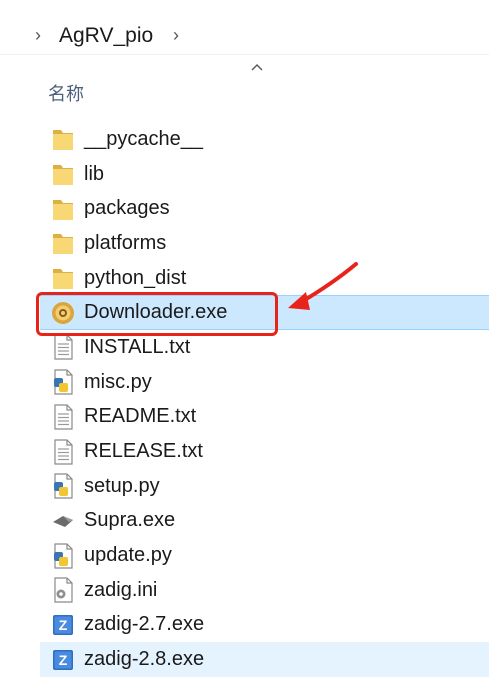 The image size is (489, 700). What do you see at coordinates (63, 521) in the screenshot?
I see `supra-app-icon` at bounding box center [63, 521].